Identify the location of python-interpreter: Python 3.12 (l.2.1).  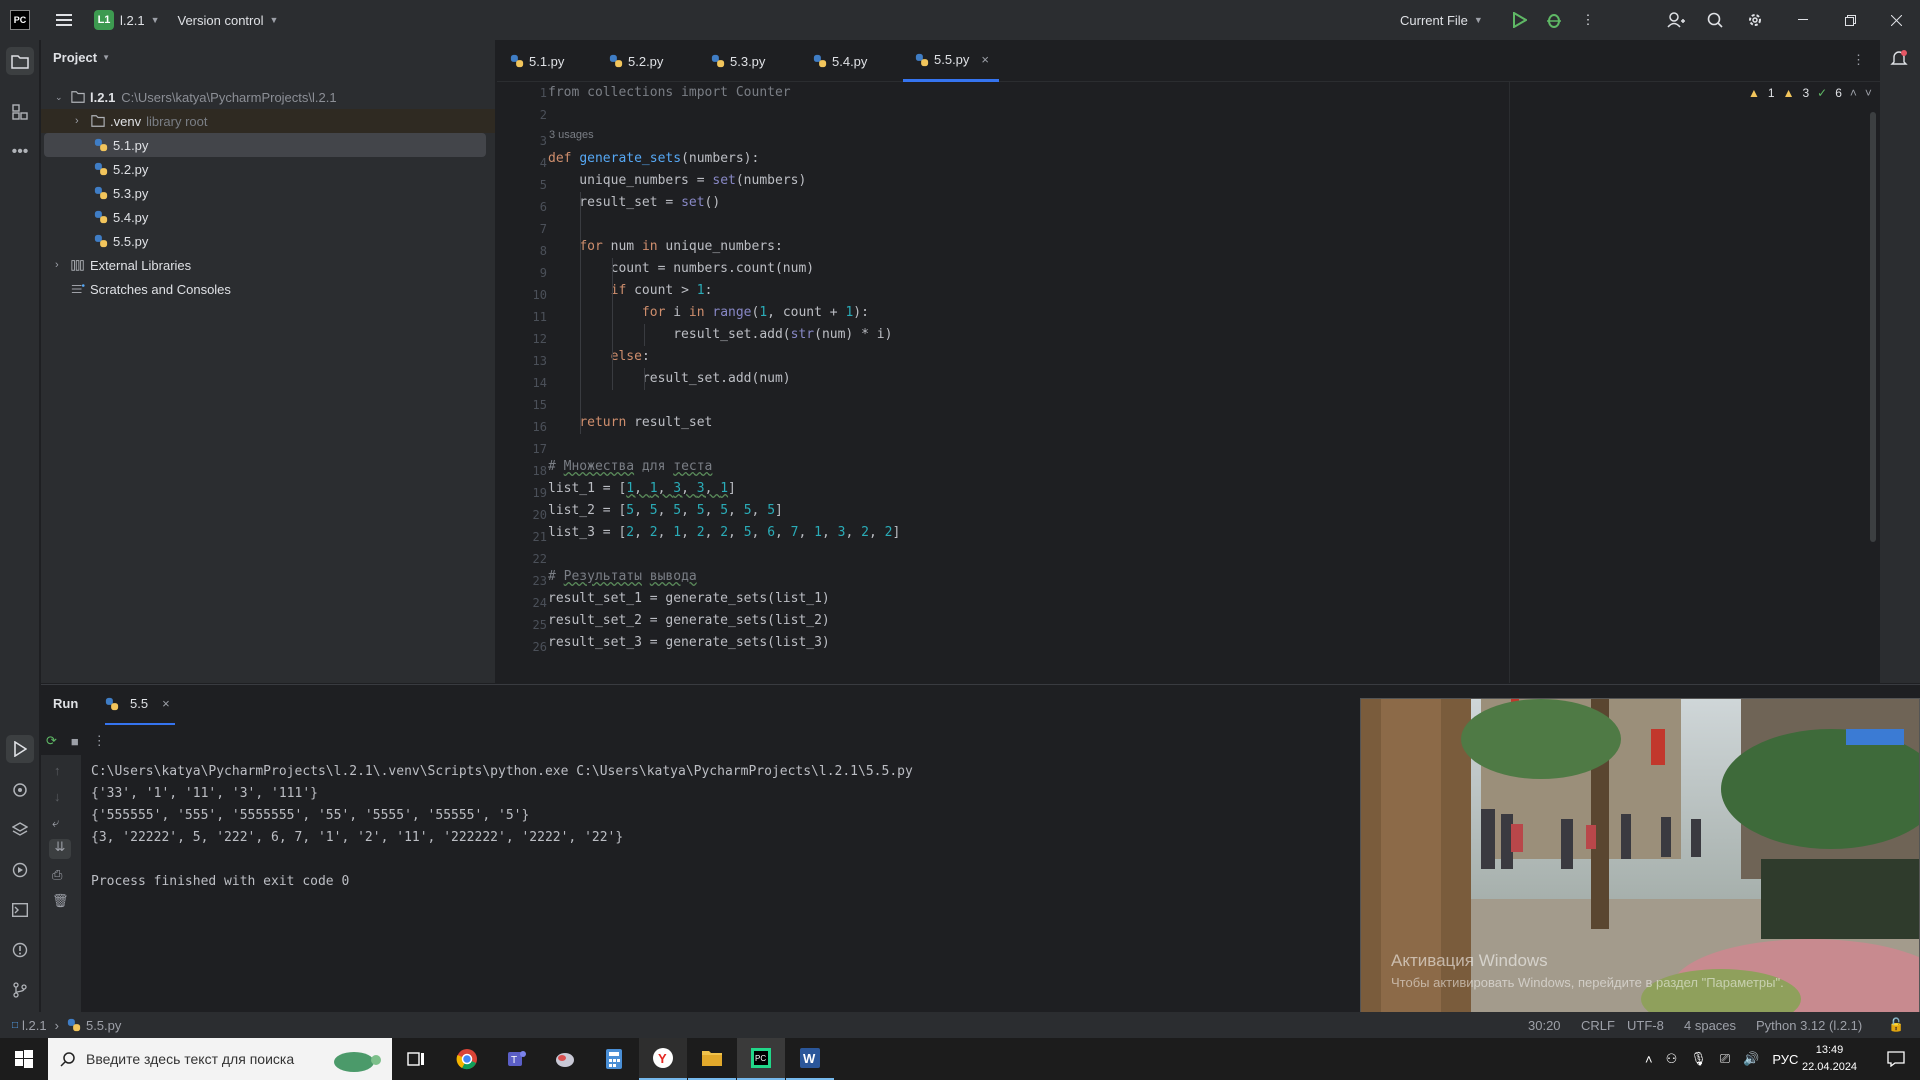
(1809, 1025).